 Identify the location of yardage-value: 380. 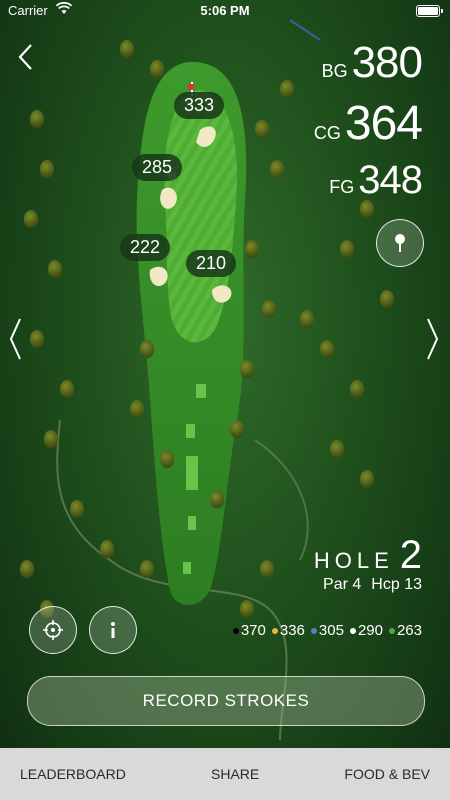
(387, 62).